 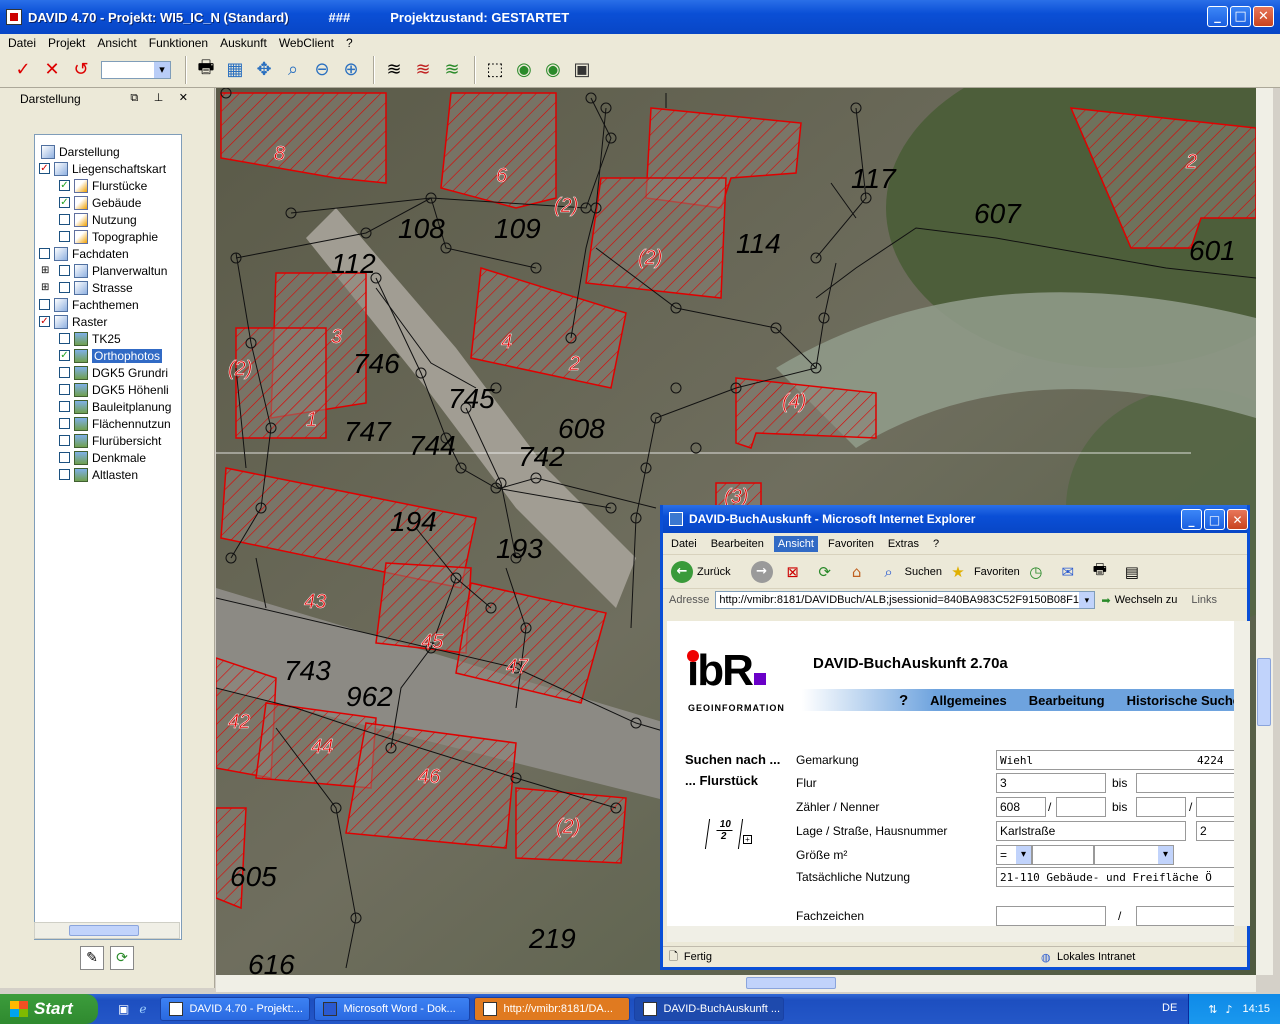 What do you see at coordinates (452, 70) in the screenshot?
I see `layer-add-icon: ≋` at bounding box center [452, 70].